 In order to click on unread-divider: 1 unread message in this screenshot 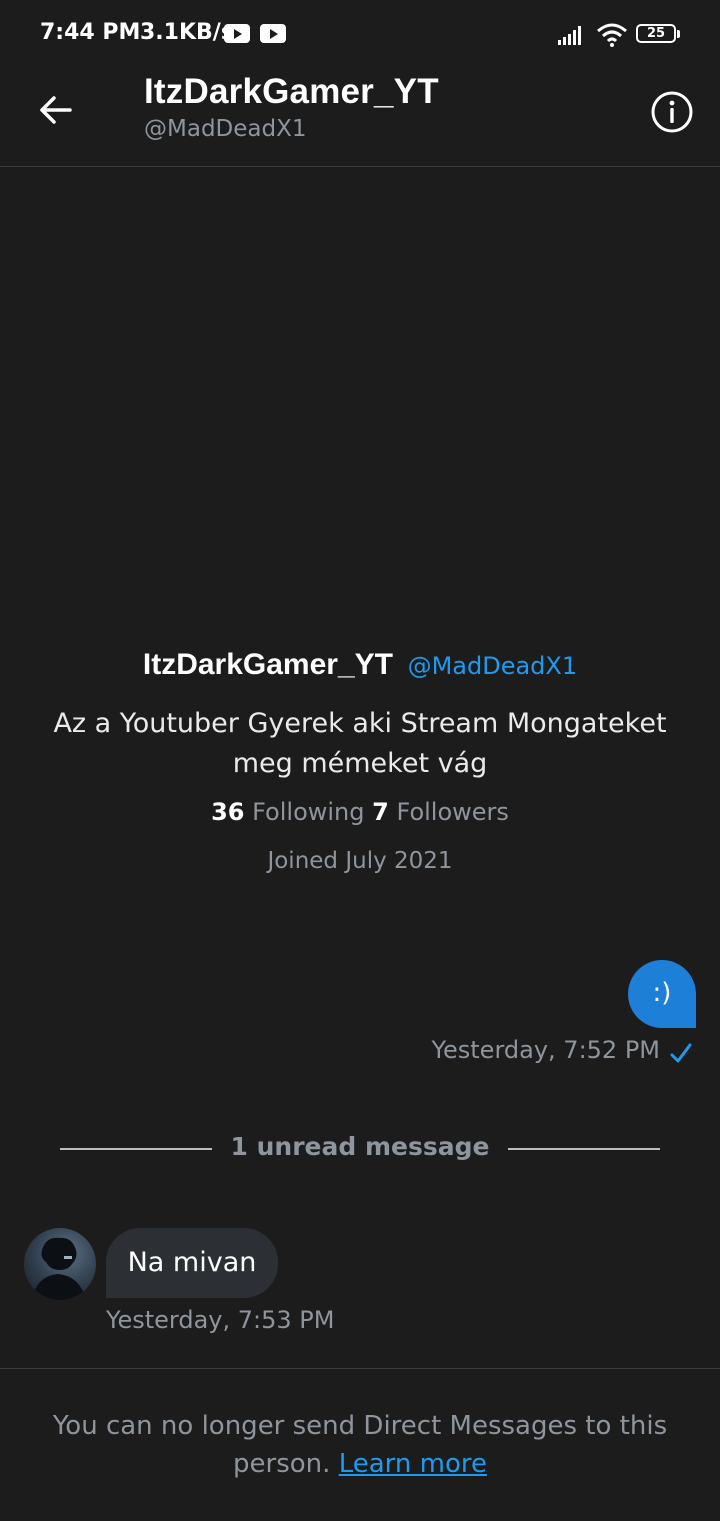, I will do `click(360, 1150)`.